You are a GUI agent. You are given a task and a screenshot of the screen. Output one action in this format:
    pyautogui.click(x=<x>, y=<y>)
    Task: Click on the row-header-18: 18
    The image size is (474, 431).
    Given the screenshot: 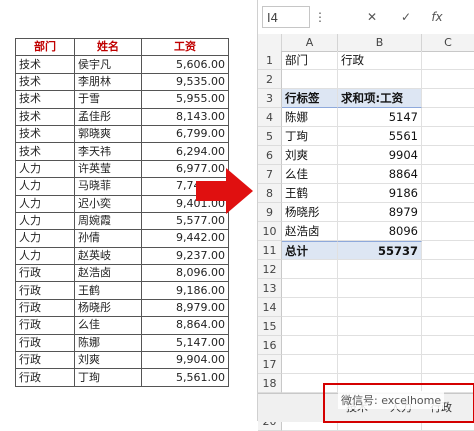 What is the action you would take?
    pyautogui.click(x=270, y=383)
    